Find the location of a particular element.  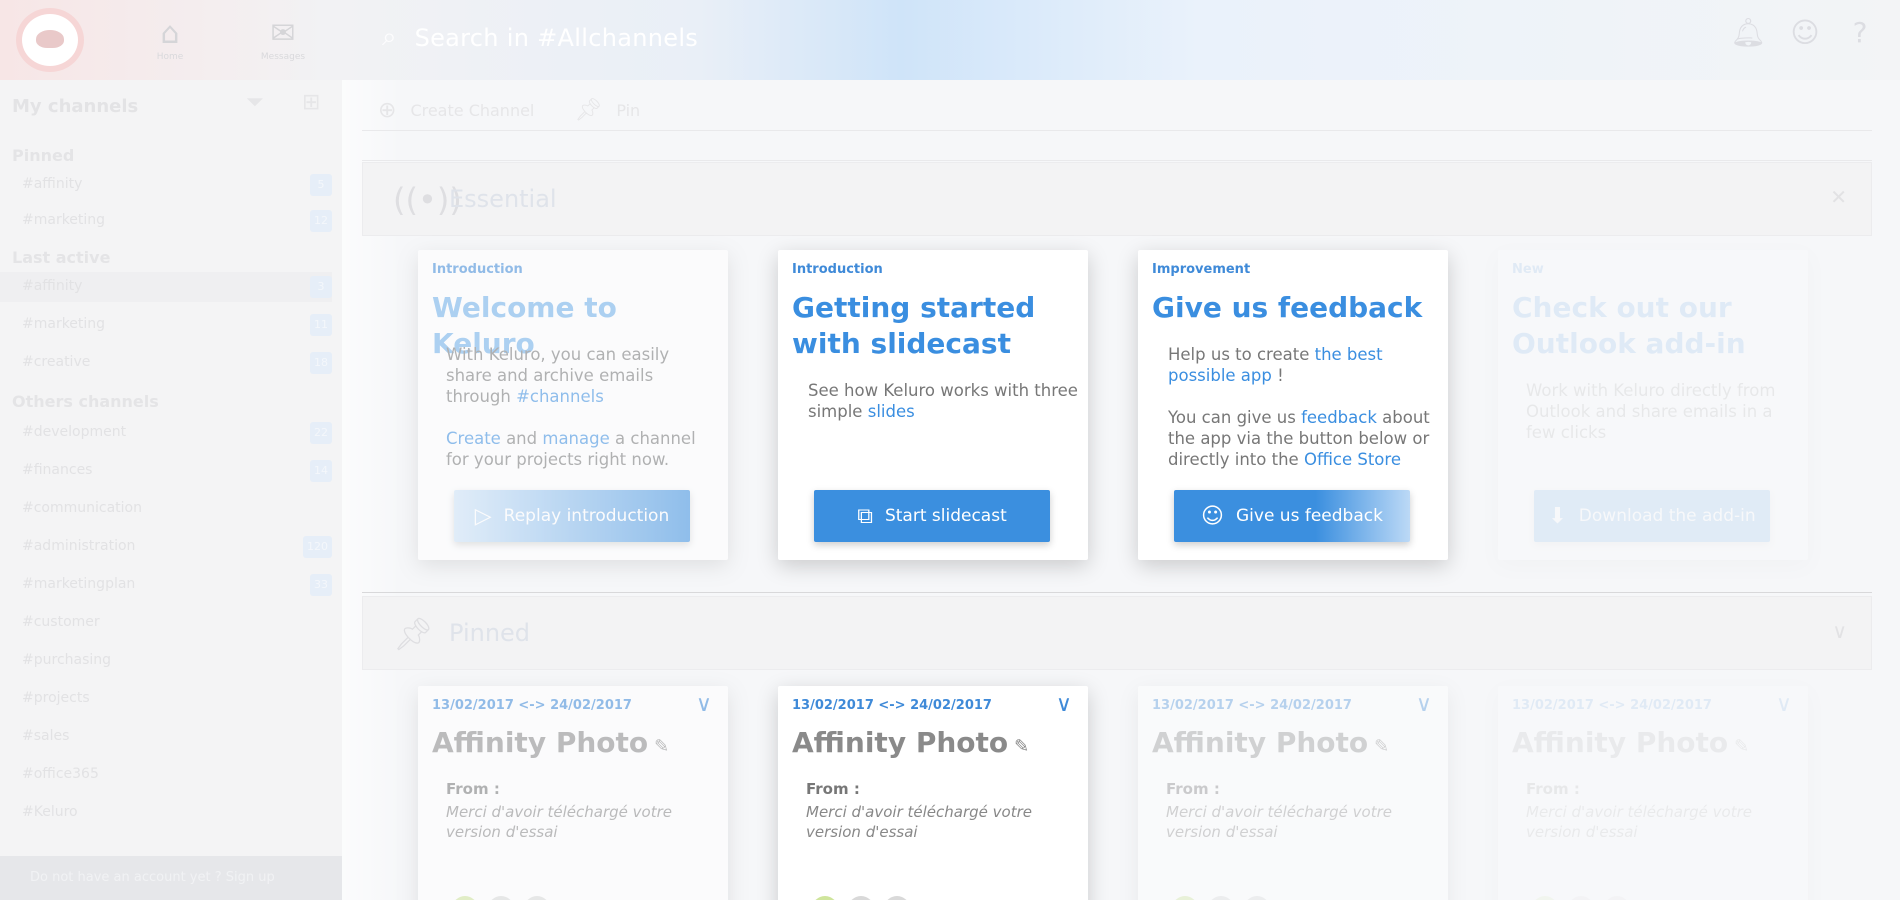

create-channel-button: ⊕ Create Channel is located at coordinates (456, 110).